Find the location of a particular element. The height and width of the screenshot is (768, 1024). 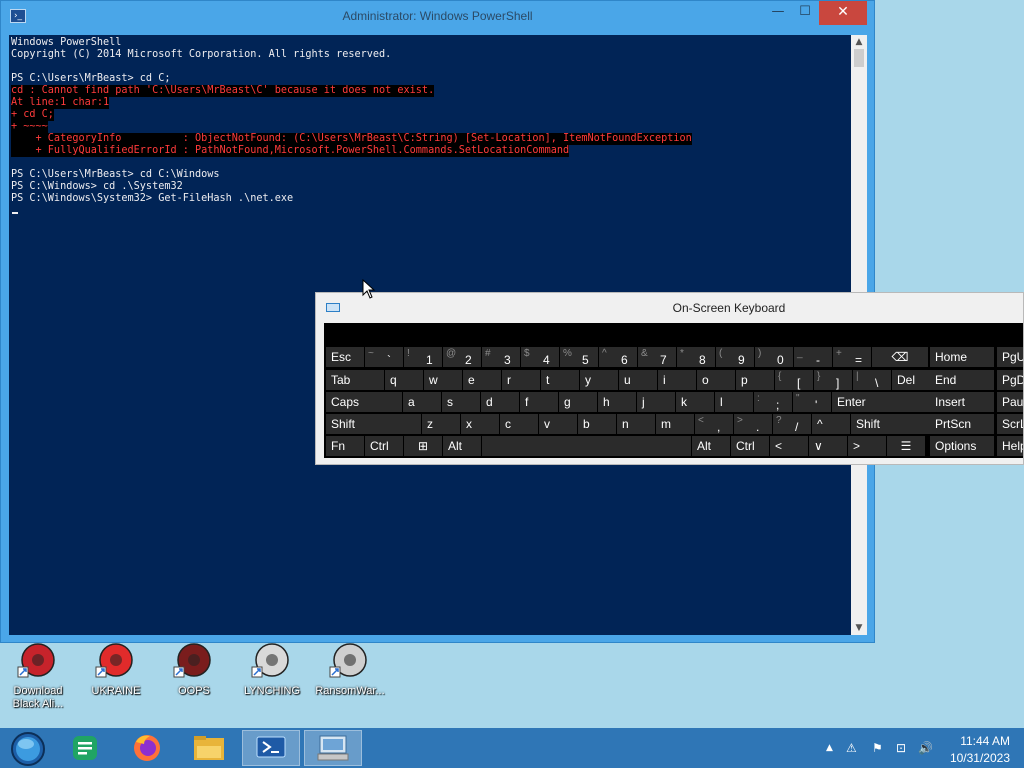

show-hidden-icons-icon: ▲ is located at coordinates (829, 748).